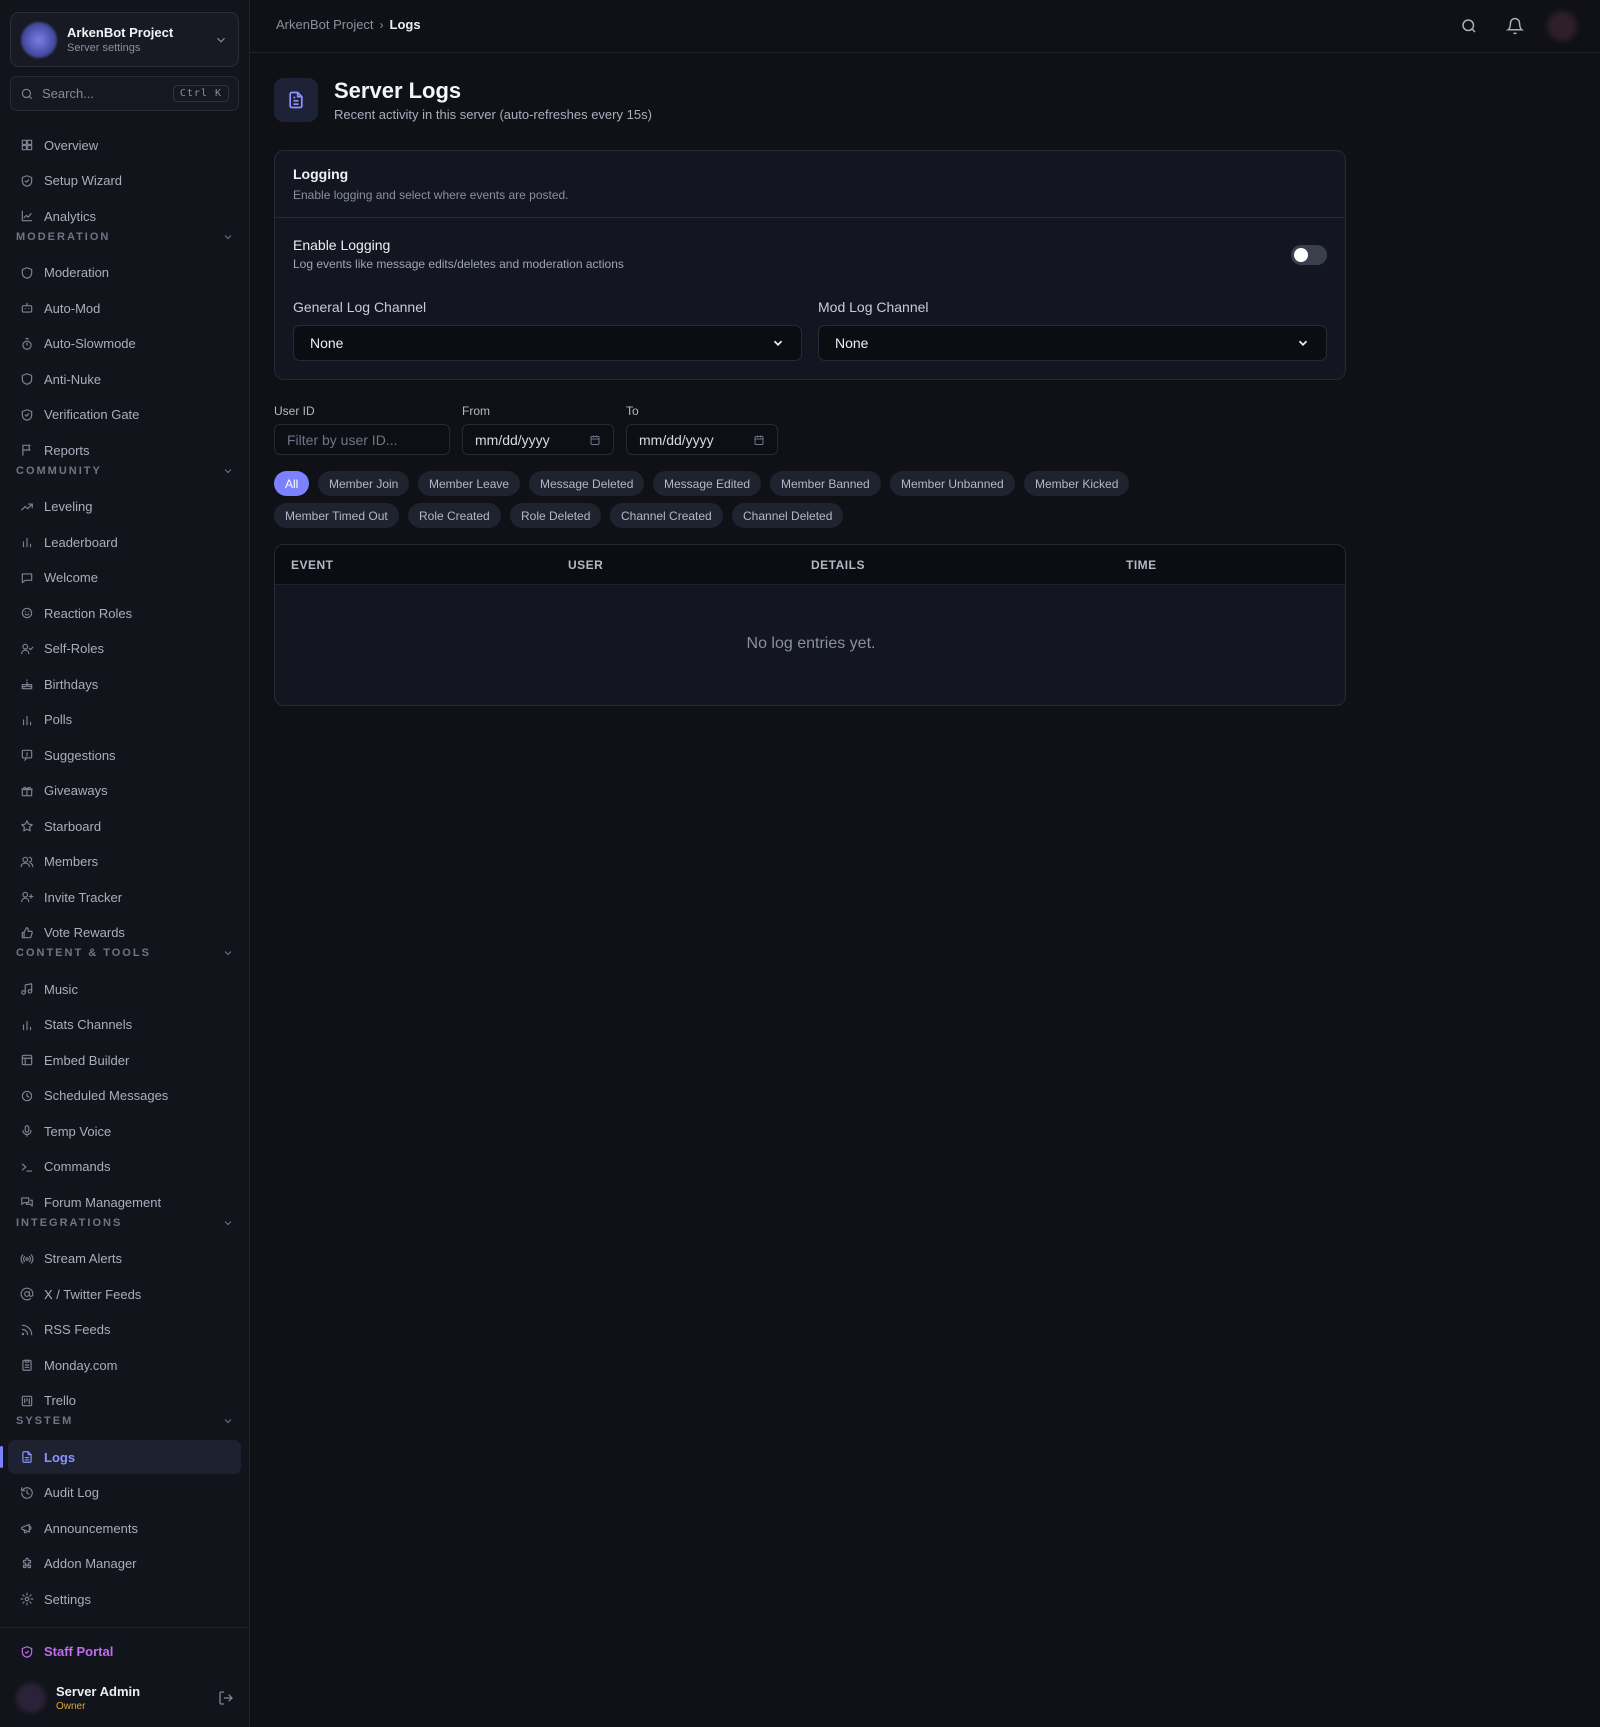  Describe the element at coordinates (27, 181) in the screenshot. I see `shield-check-icon` at that location.